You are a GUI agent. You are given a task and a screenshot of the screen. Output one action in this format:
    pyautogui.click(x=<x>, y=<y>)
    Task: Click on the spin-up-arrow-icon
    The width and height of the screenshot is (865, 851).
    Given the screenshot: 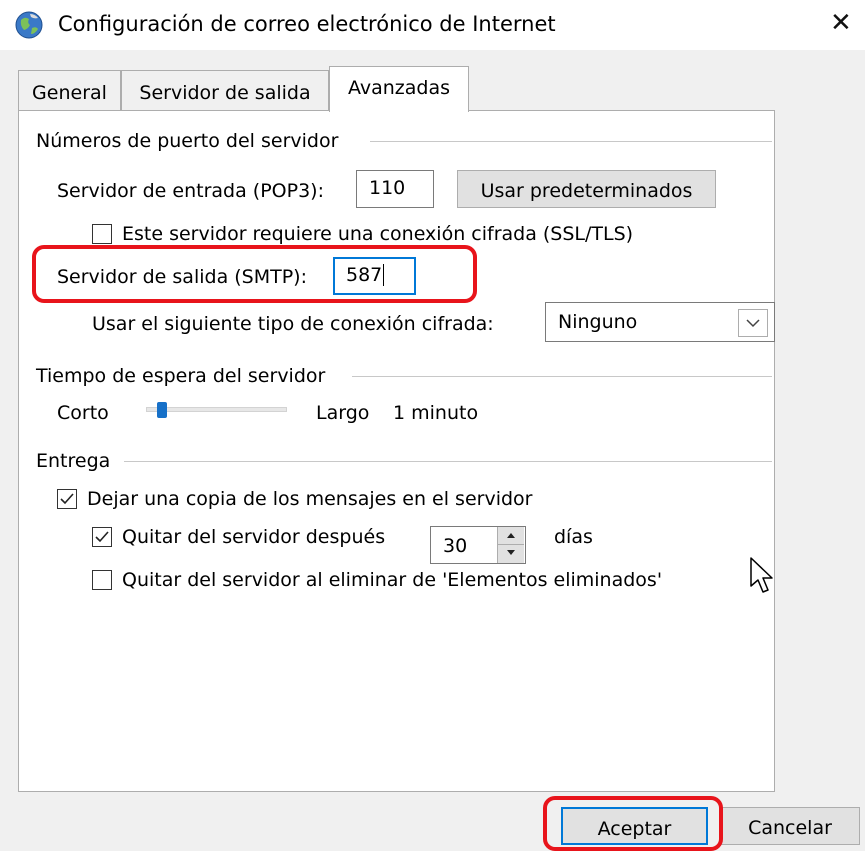 What is the action you would take?
    pyautogui.click(x=511, y=536)
    